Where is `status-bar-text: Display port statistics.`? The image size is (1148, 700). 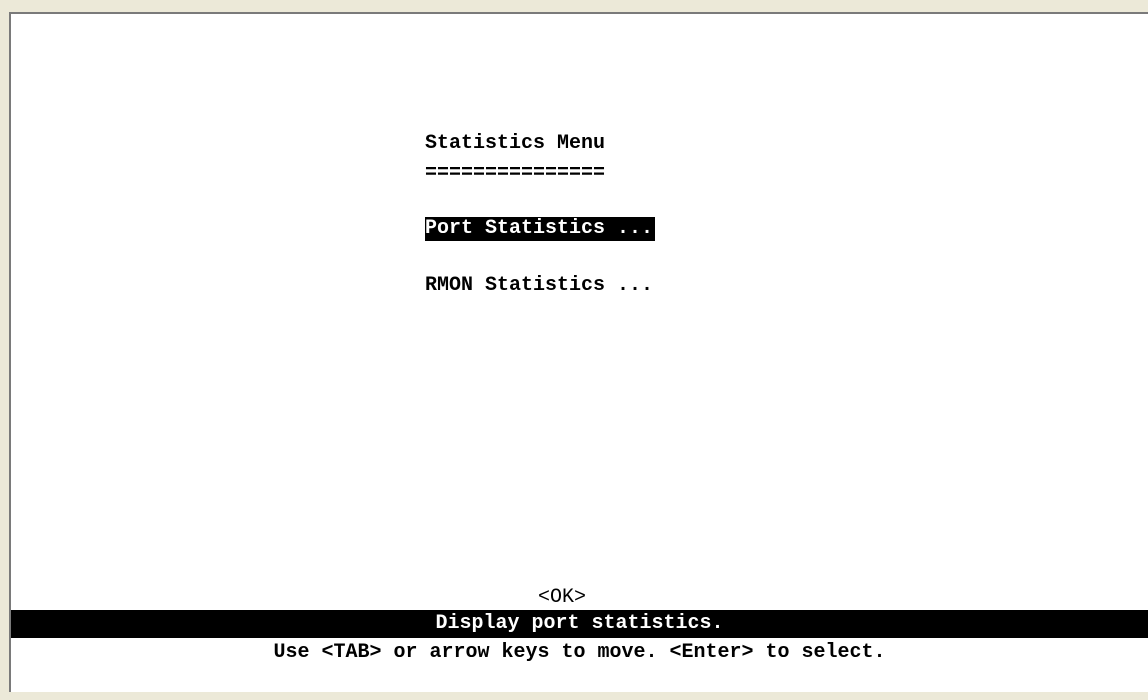
status-bar-text: Display port statistics. is located at coordinates (579, 623).